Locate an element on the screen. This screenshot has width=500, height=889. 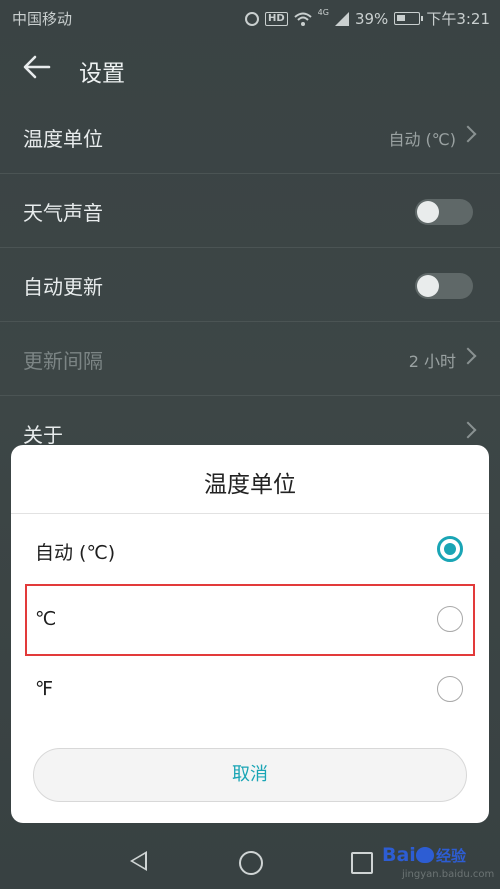
status-icons: HD 4G 39% 下午3:21 is located at coordinates (367, 18).